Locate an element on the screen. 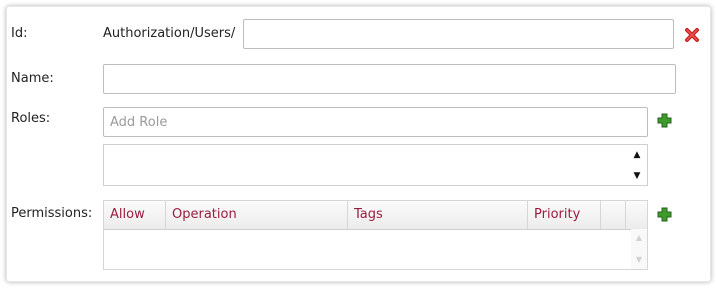  roles-label: Roles: is located at coordinates (31, 118).